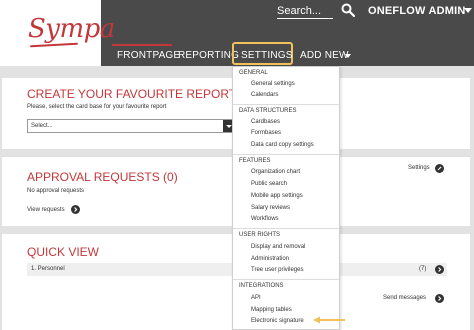  Describe the element at coordinates (265, 219) in the screenshot. I see `menu-item-workflows: Workflows` at that location.